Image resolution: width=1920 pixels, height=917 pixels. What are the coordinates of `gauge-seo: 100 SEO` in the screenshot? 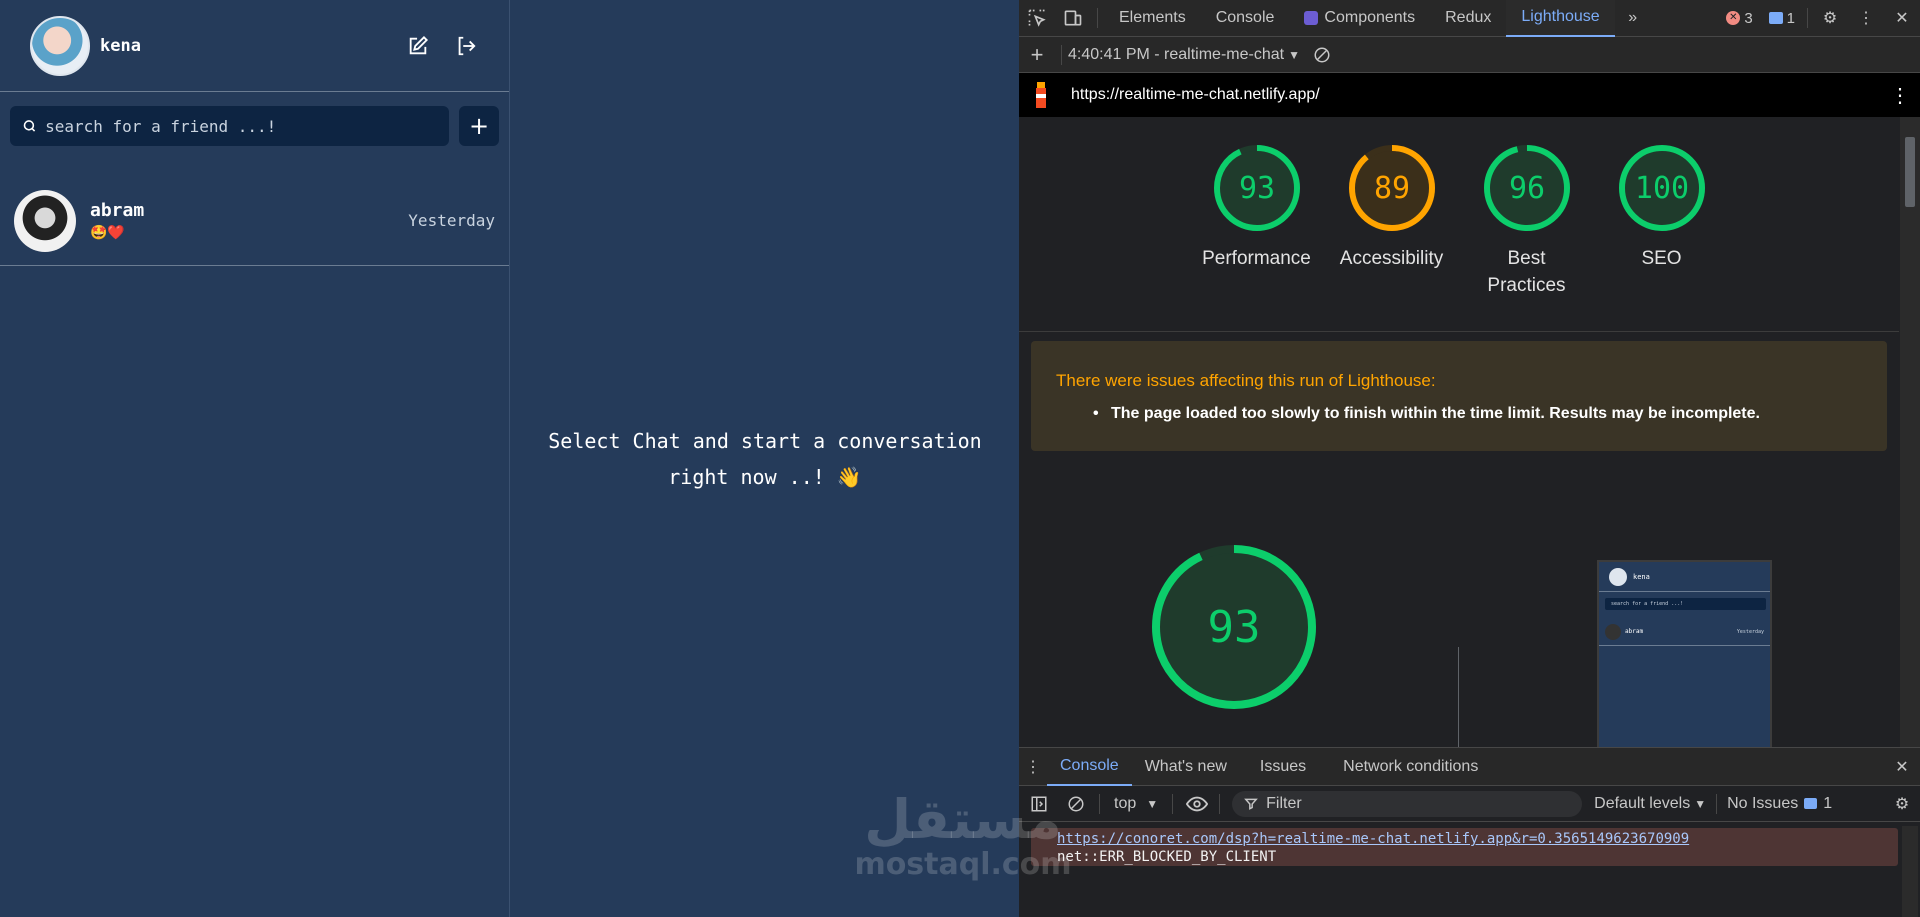 It's located at (1661, 237).